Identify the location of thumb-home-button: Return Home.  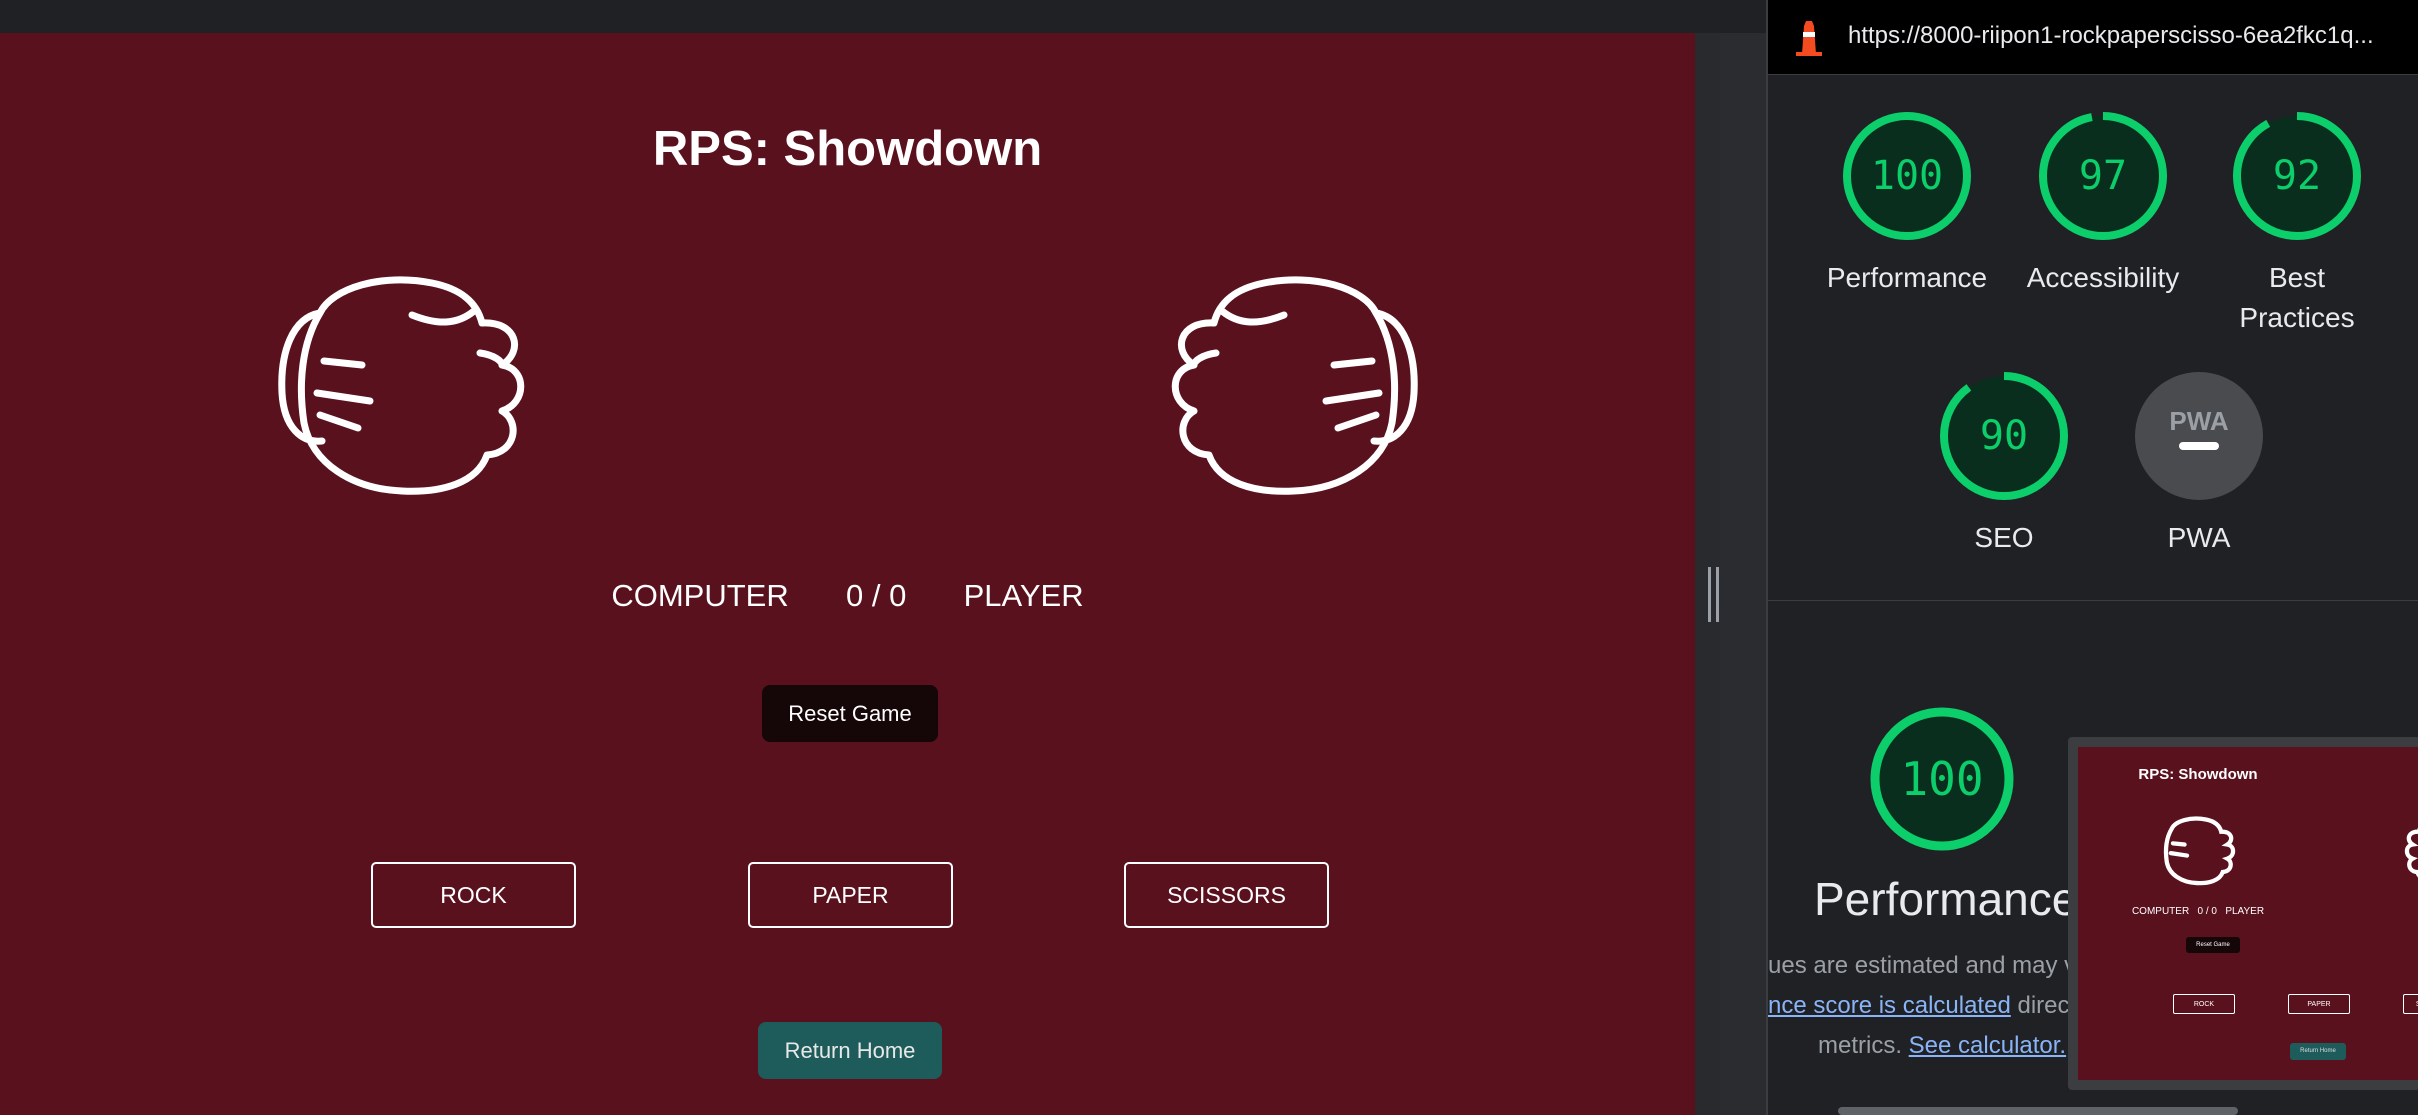
(2318, 1051).